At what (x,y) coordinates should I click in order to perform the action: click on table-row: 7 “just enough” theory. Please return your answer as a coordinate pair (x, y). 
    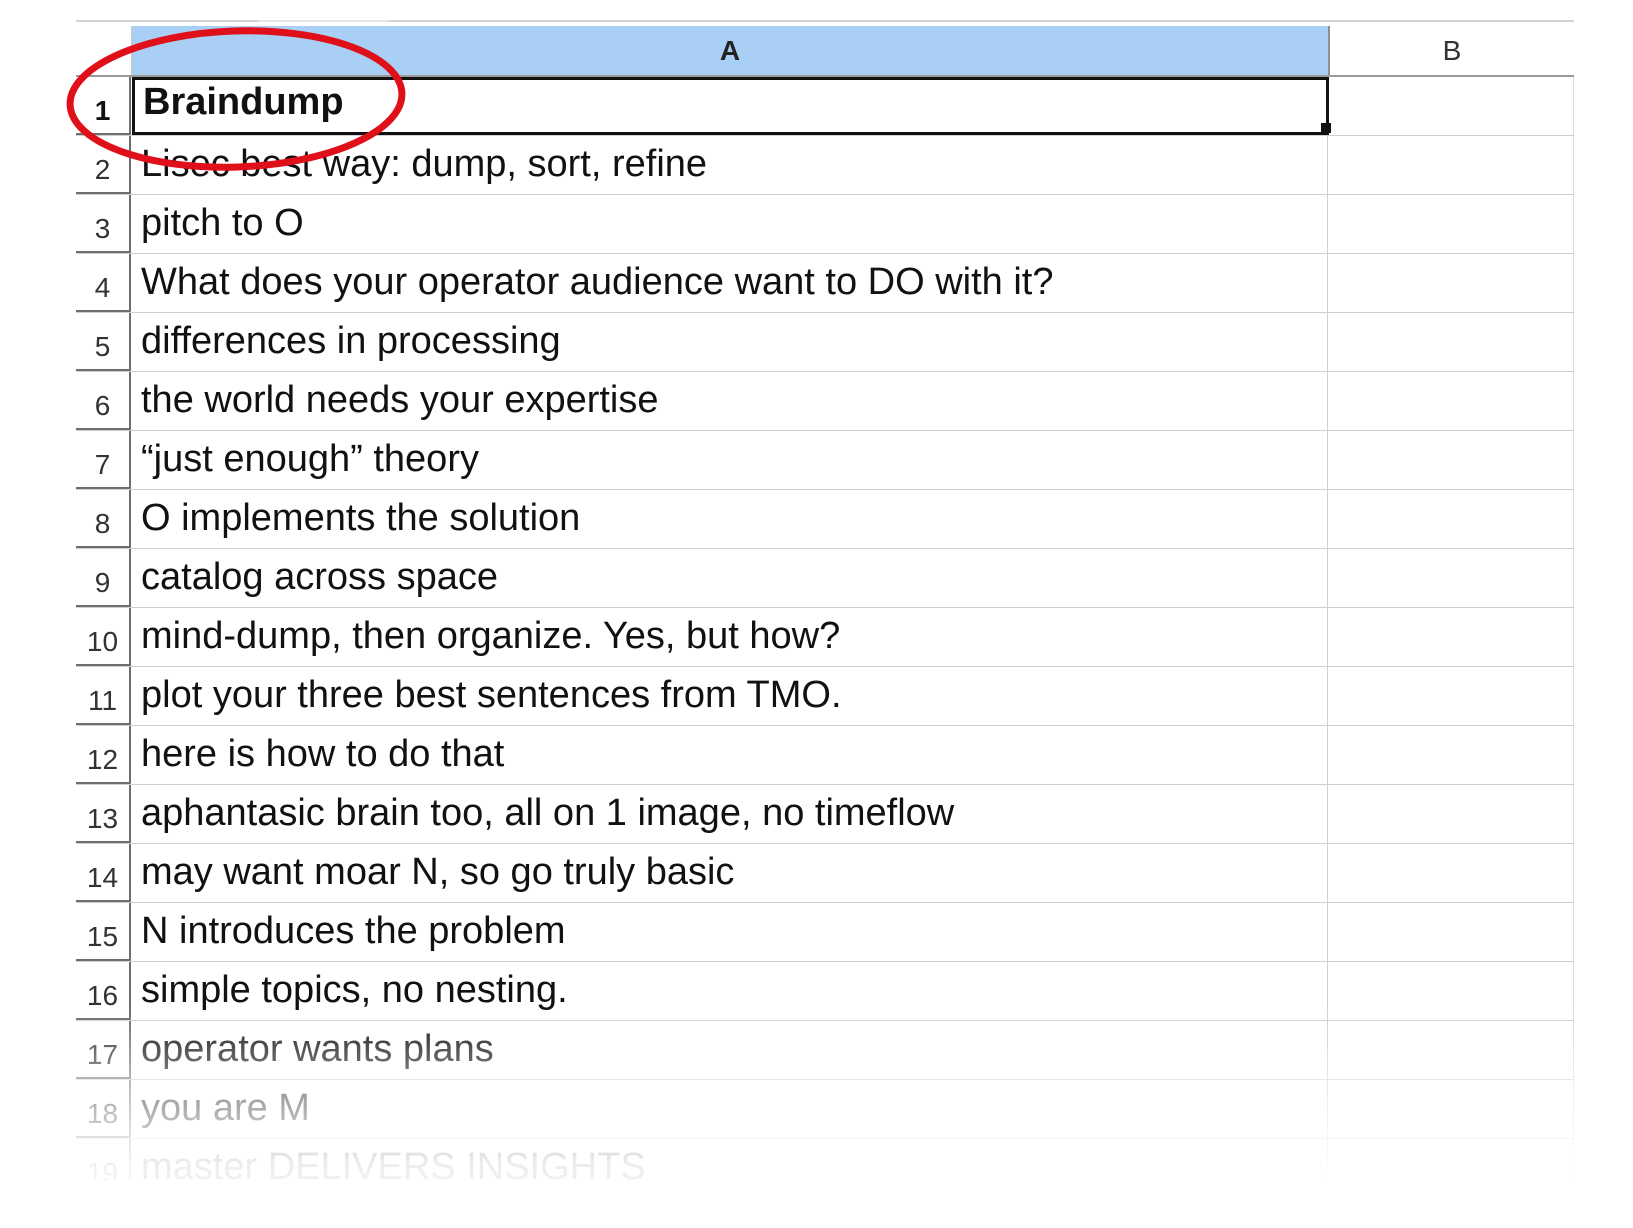
    Looking at the image, I should click on (825, 460).